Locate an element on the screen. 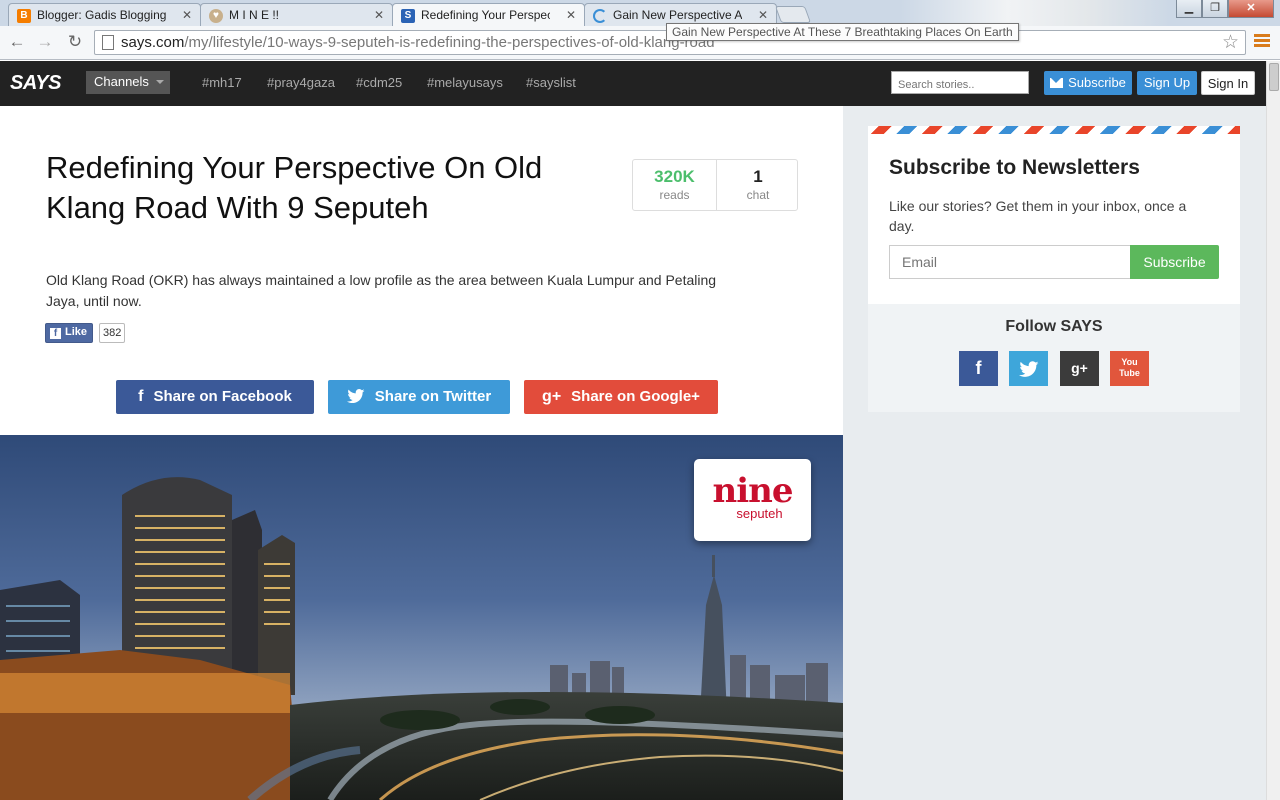 Image resolution: width=1280 pixels, height=800 pixels. loading-icon is located at coordinates (600, 16).